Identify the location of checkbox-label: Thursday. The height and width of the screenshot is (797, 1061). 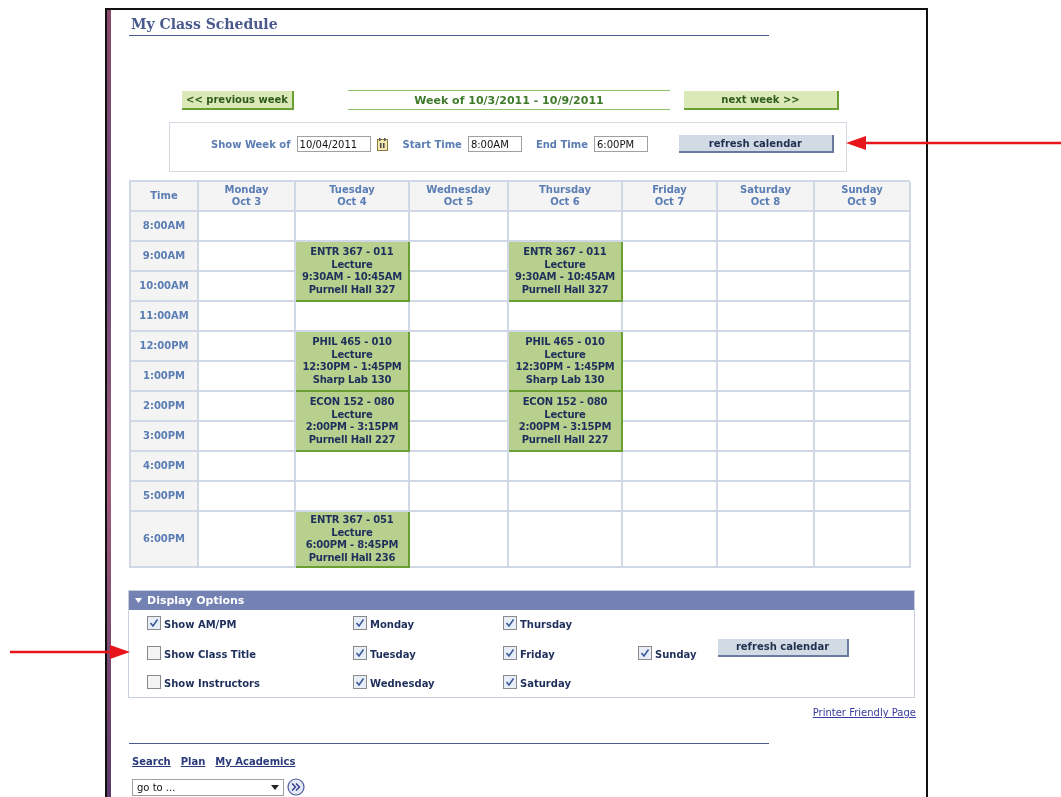
(546, 624).